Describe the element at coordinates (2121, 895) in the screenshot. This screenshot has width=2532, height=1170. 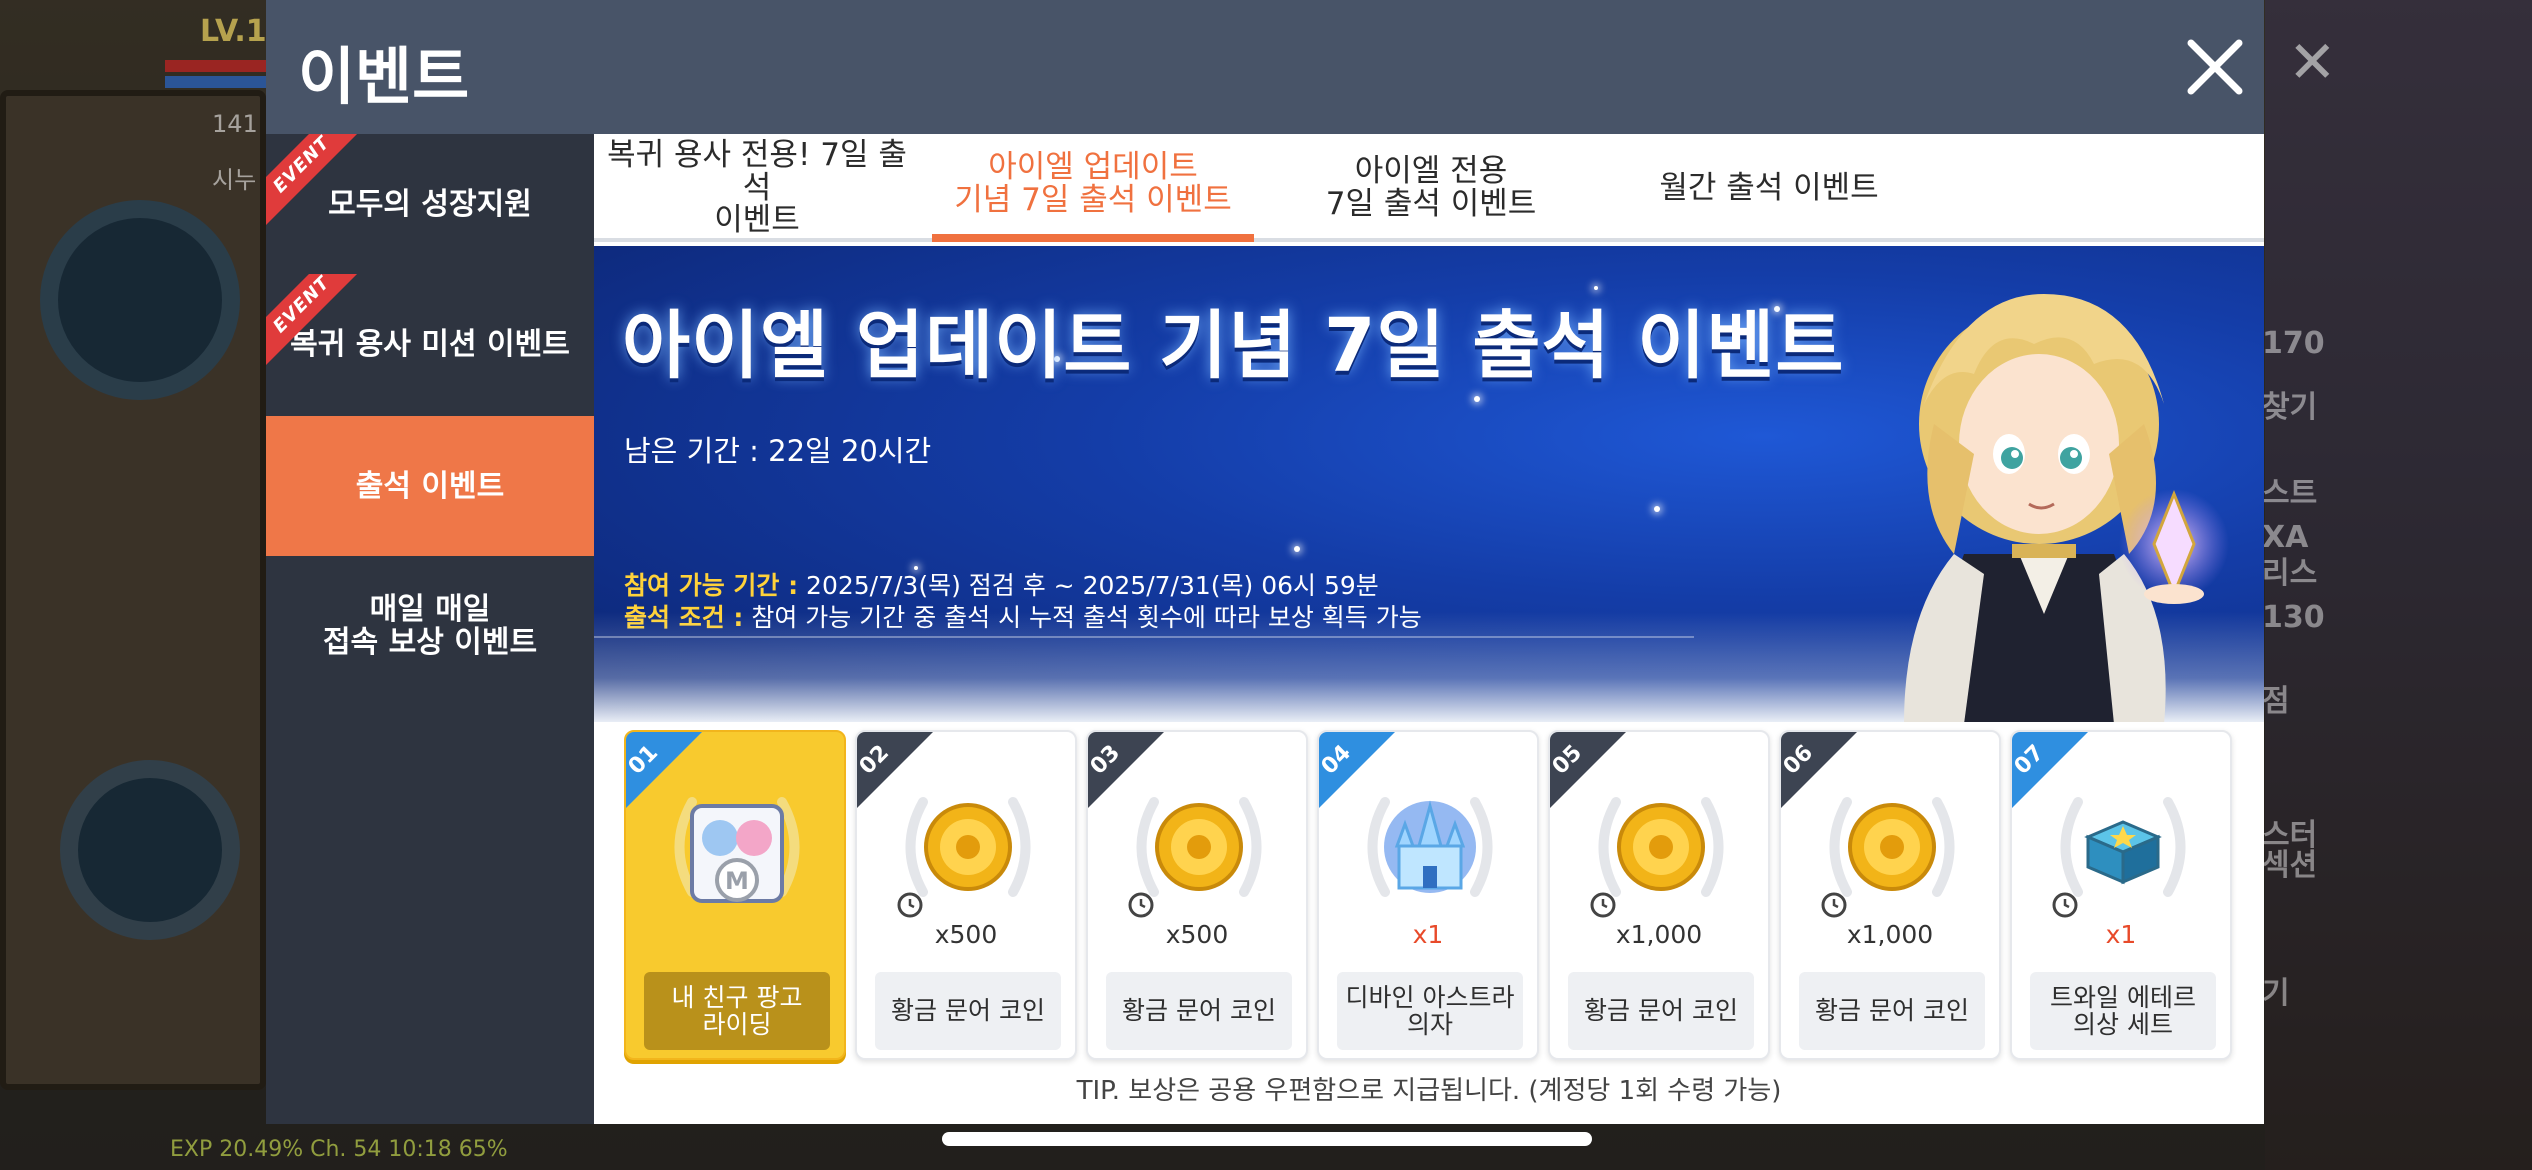
I see `reward-card-day-7: 07 x1 트와일 에테르 의상 세트` at that location.